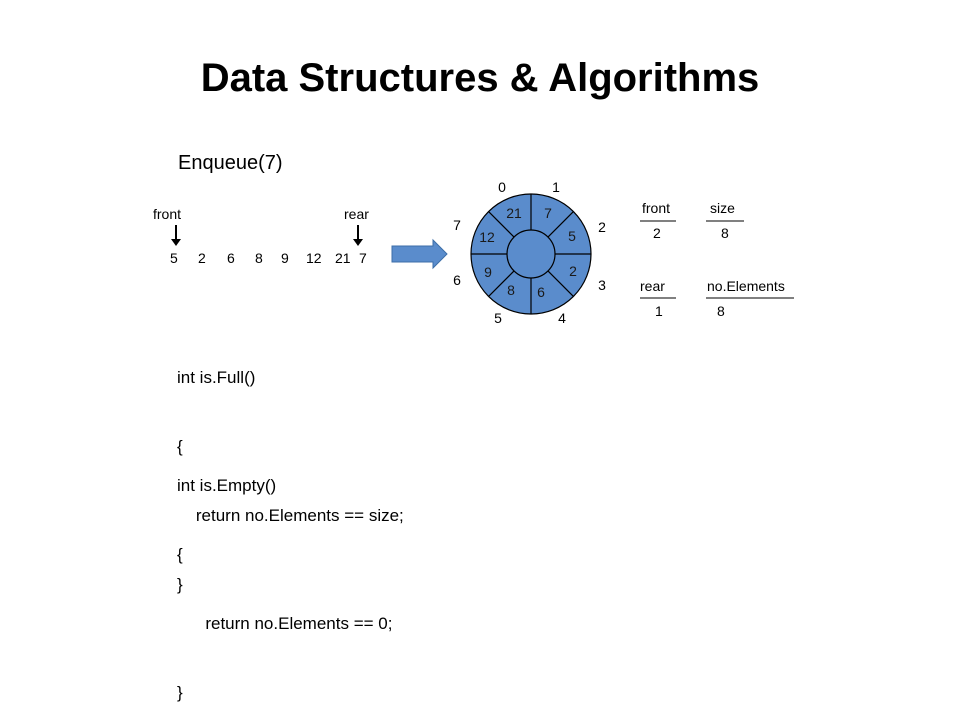 The image size is (960, 727). Describe the element at coordinates (562, 318) in the screenshot. I see `ring-index-label: 4` at that location.